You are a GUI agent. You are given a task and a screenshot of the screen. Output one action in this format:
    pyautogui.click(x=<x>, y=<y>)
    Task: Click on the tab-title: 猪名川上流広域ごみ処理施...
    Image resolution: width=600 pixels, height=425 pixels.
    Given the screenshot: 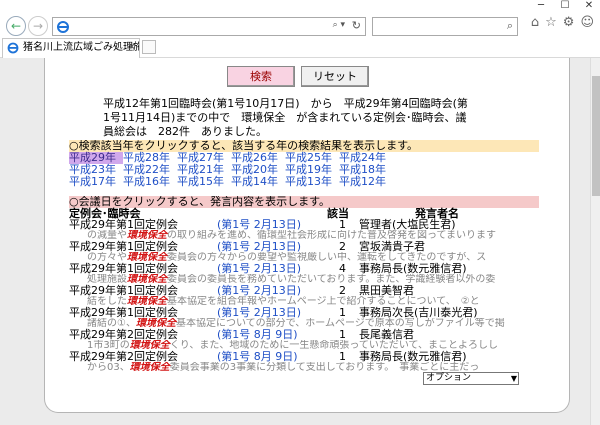 What is the action you would take?
    pyautogui.click(x=81, y=47)
    